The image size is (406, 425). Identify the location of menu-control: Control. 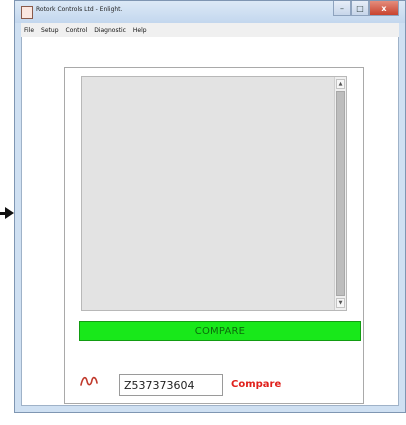
(77, 30).